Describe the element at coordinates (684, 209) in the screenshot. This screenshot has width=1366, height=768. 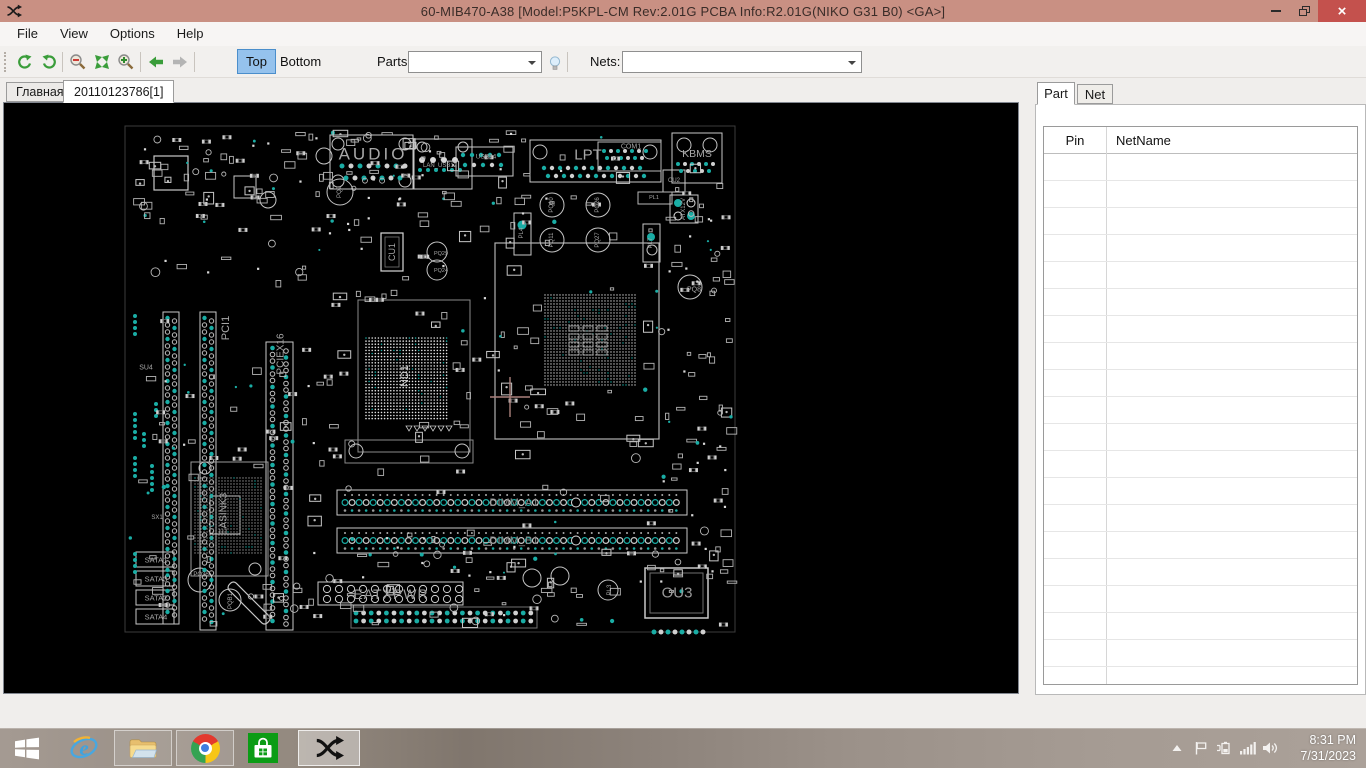
I see `svg-text: ATX12V` at that location.